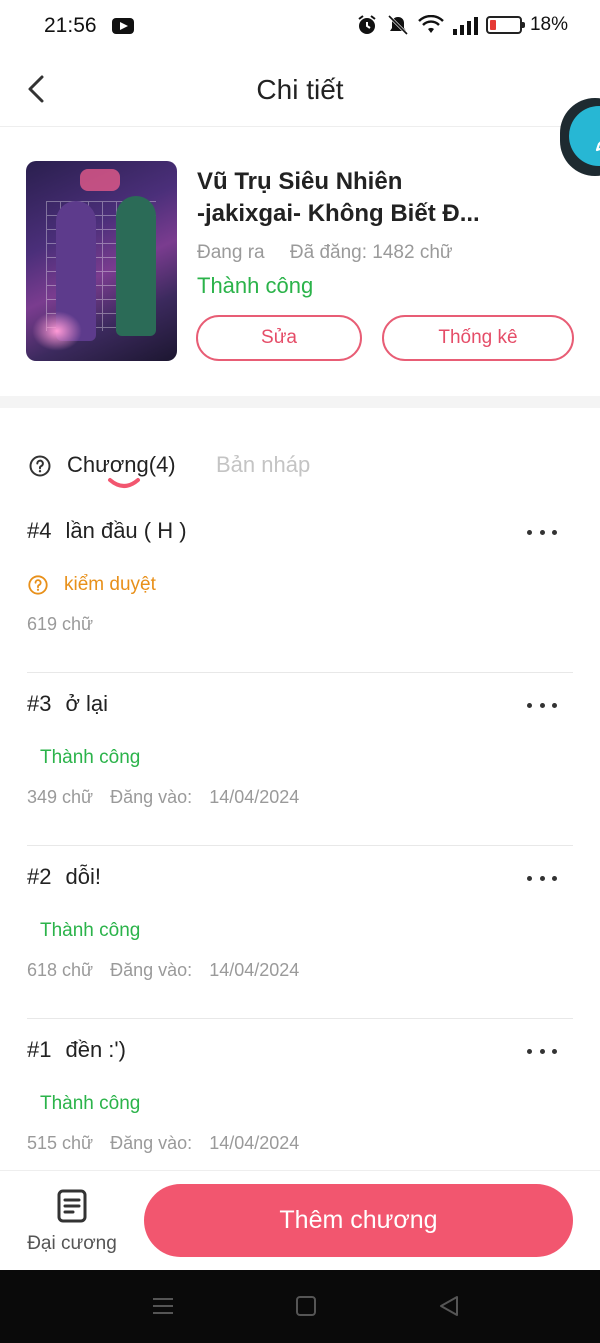  What do you see at coordinates (123, 26) in the screenshot?
I see `youtube-notification-icon` at bounding box center [123, 26].